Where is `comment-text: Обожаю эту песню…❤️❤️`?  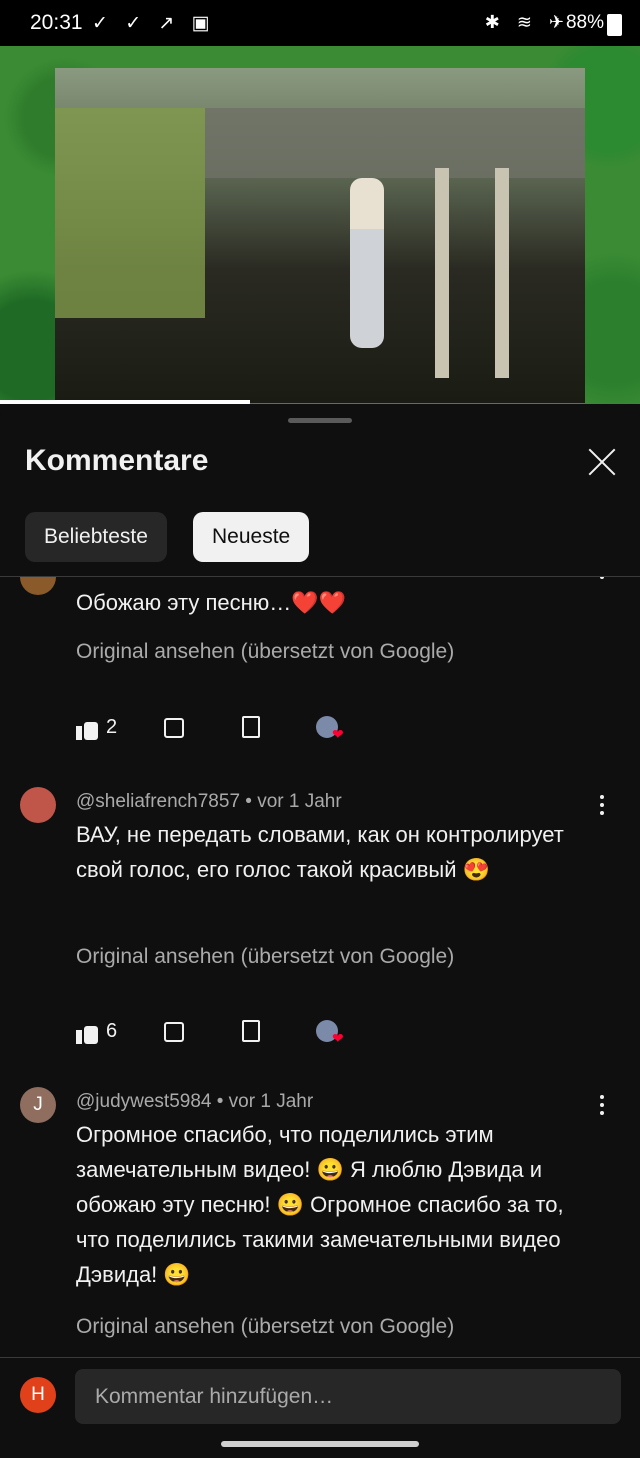 comment-text: Обожаю эту песню…❤️❤️ is located at coordinates (211, 602).